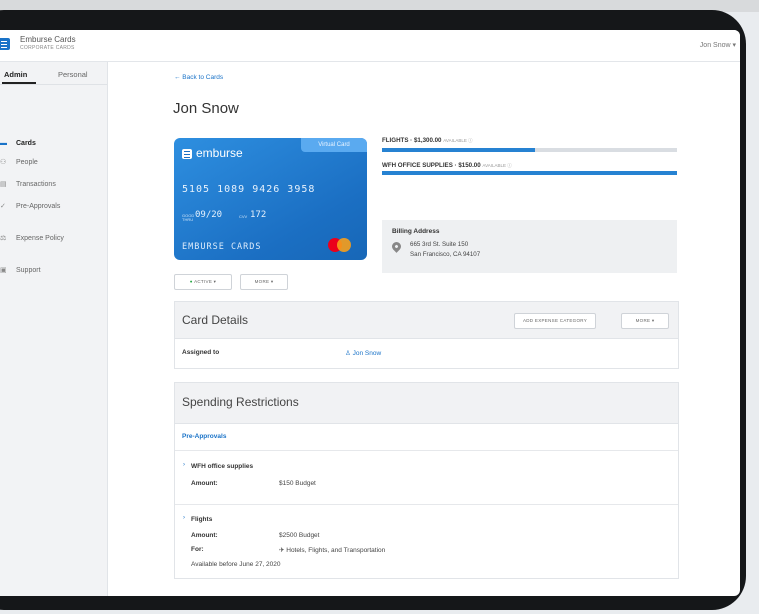  What do you see at coordinates (243, 216) in the screenshot?
I see `cvv-label: CVV` at bounding box center [243, 216].